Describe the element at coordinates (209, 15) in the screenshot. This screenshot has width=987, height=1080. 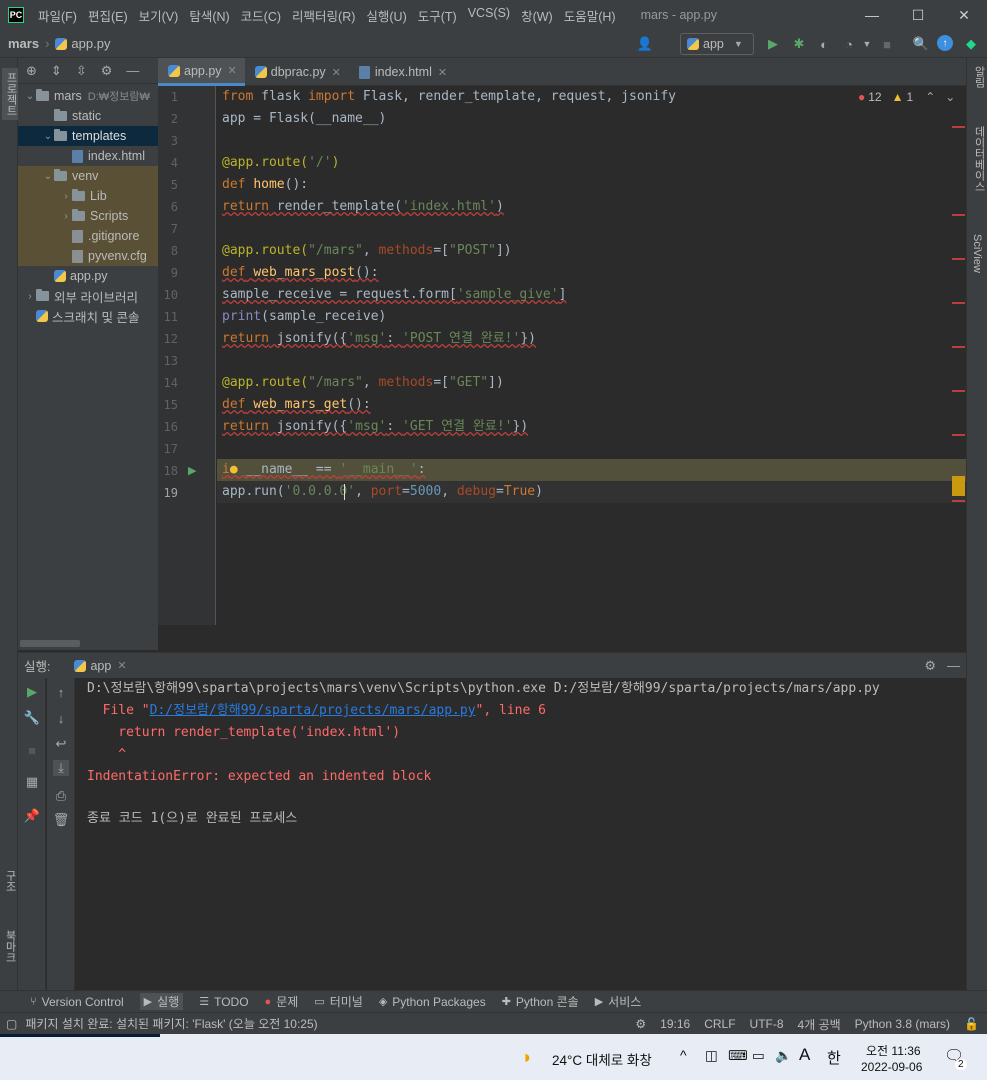
I see `menu-item-3: 탐색(N)` at that location.